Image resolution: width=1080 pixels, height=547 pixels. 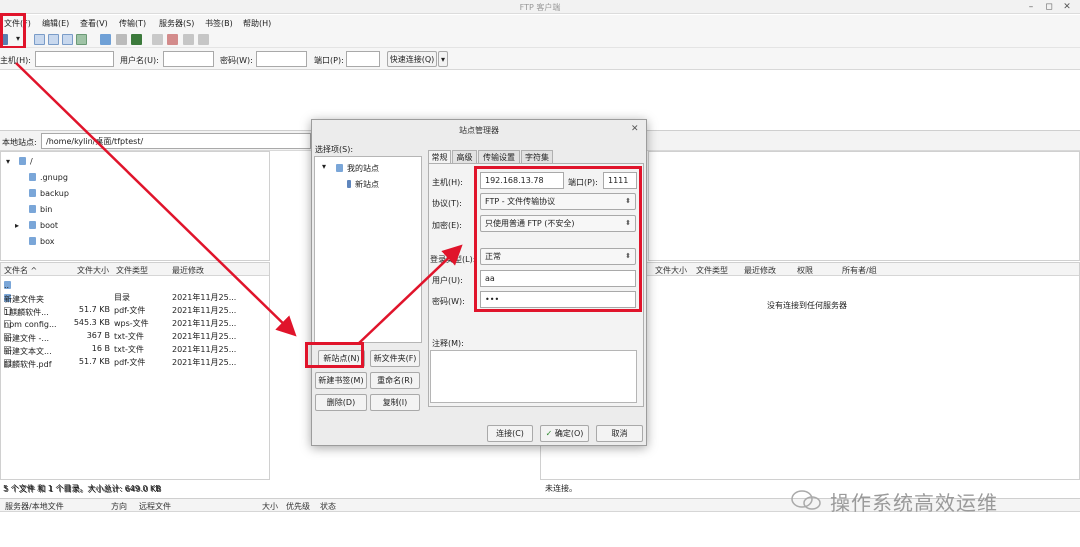 I want to click on arrow-to-connection-fields, so click(x=410, y=294).